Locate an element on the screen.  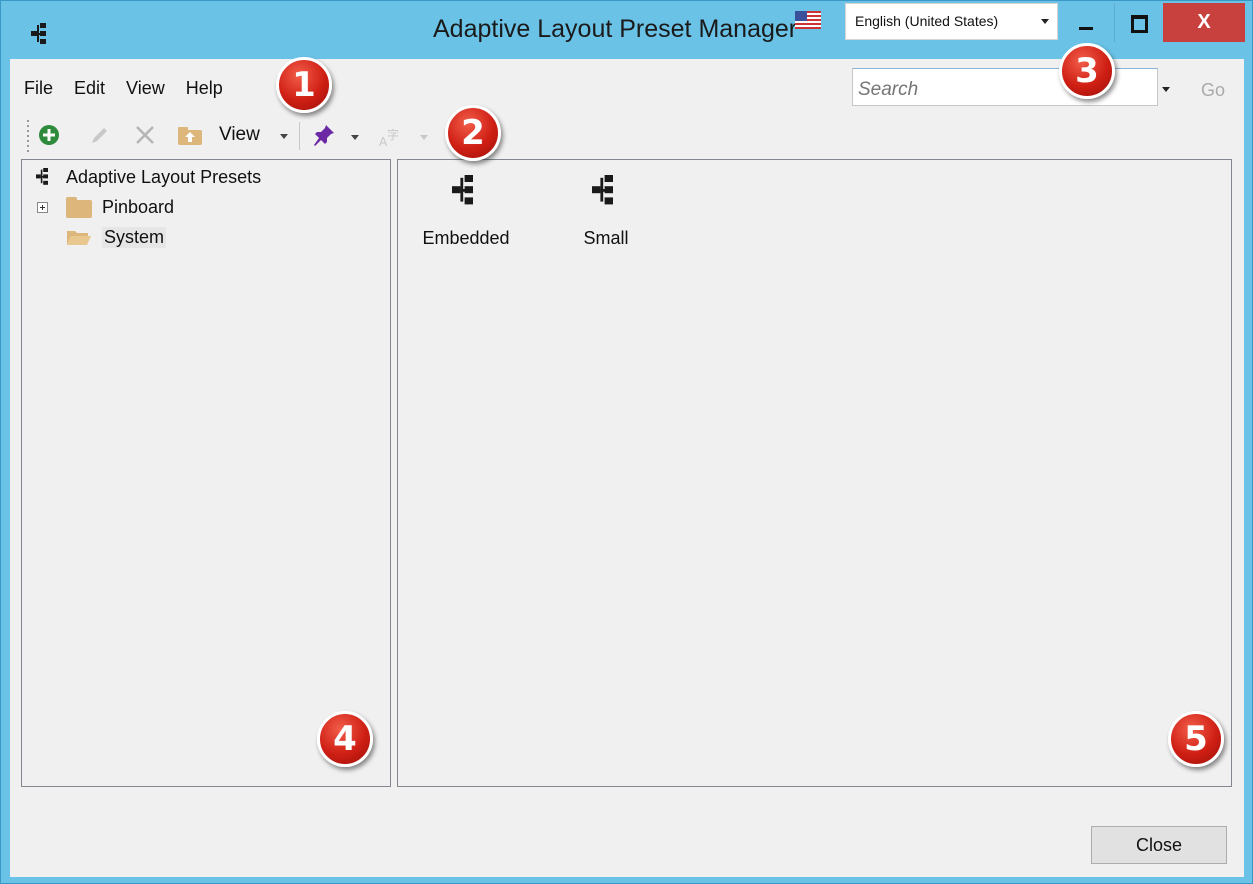
toolbar-grip is located at coordinates (28, 136).